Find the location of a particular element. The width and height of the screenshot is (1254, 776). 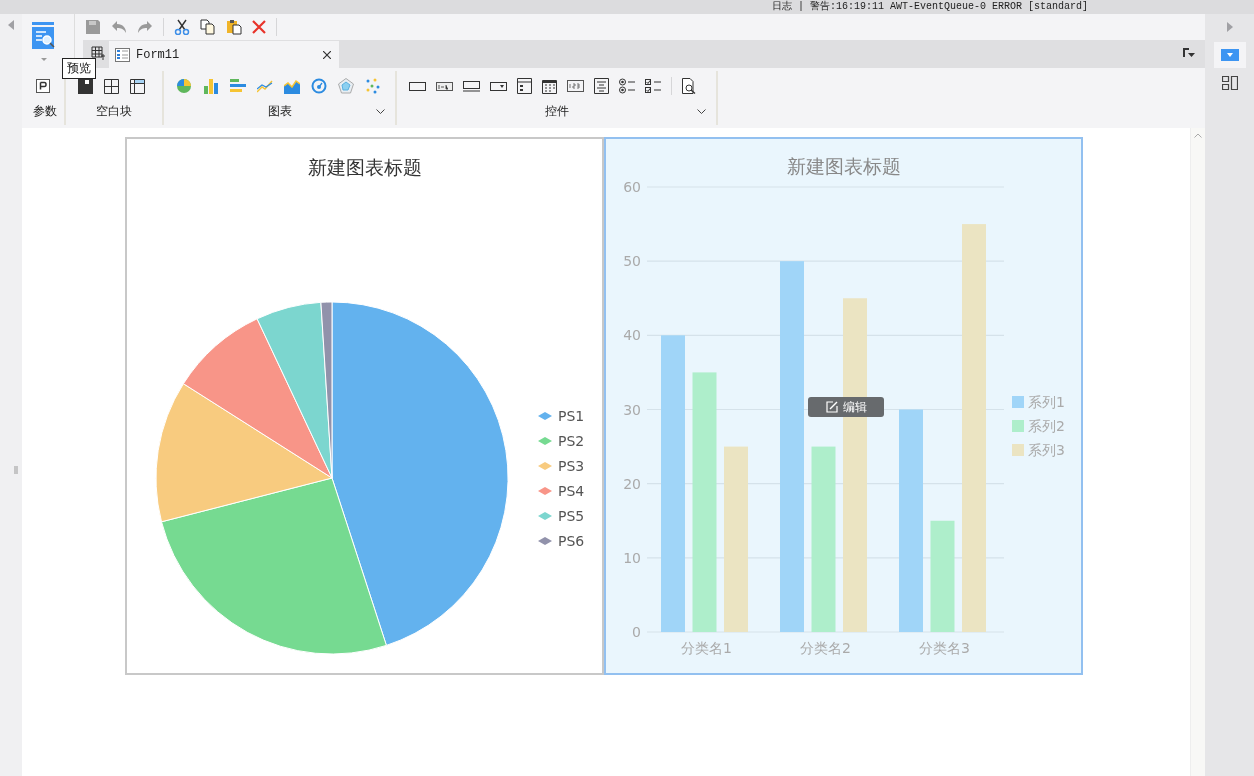

checkbox-group-icon is located at coordinates (653, 86).